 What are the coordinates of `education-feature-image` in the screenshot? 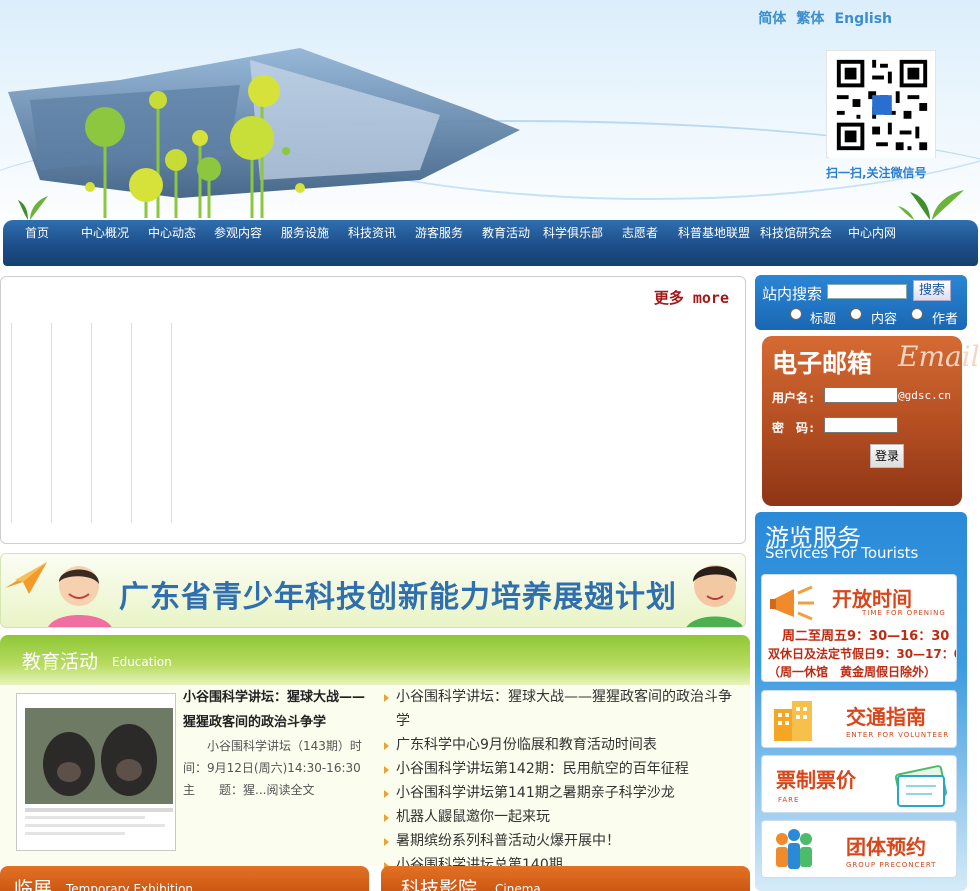 It's located at (96, 772).